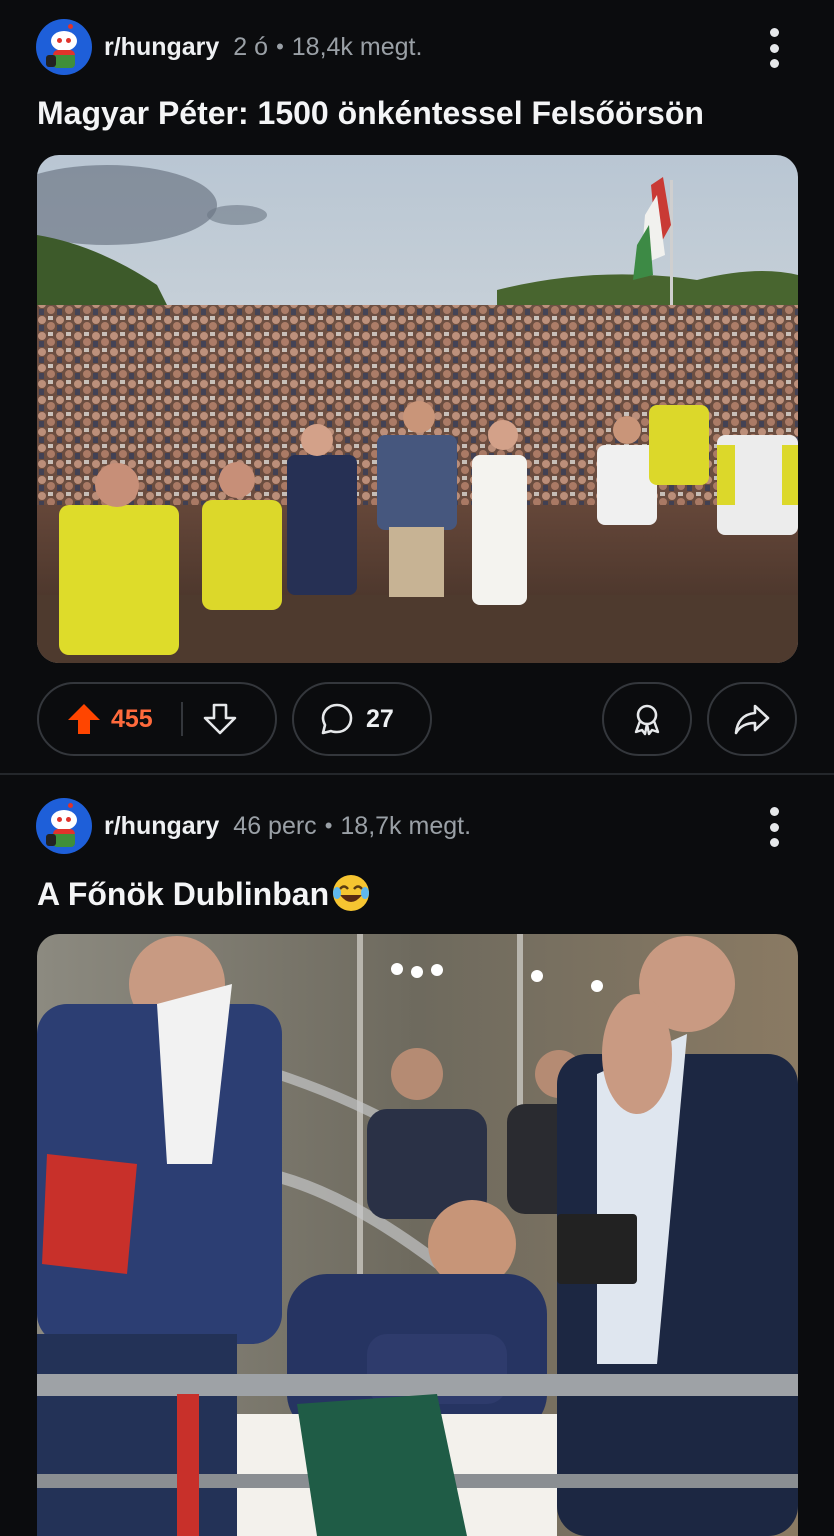 This screenshot has width=834, height=1536. I want to click on comment-button: 27, so click(362, 719).